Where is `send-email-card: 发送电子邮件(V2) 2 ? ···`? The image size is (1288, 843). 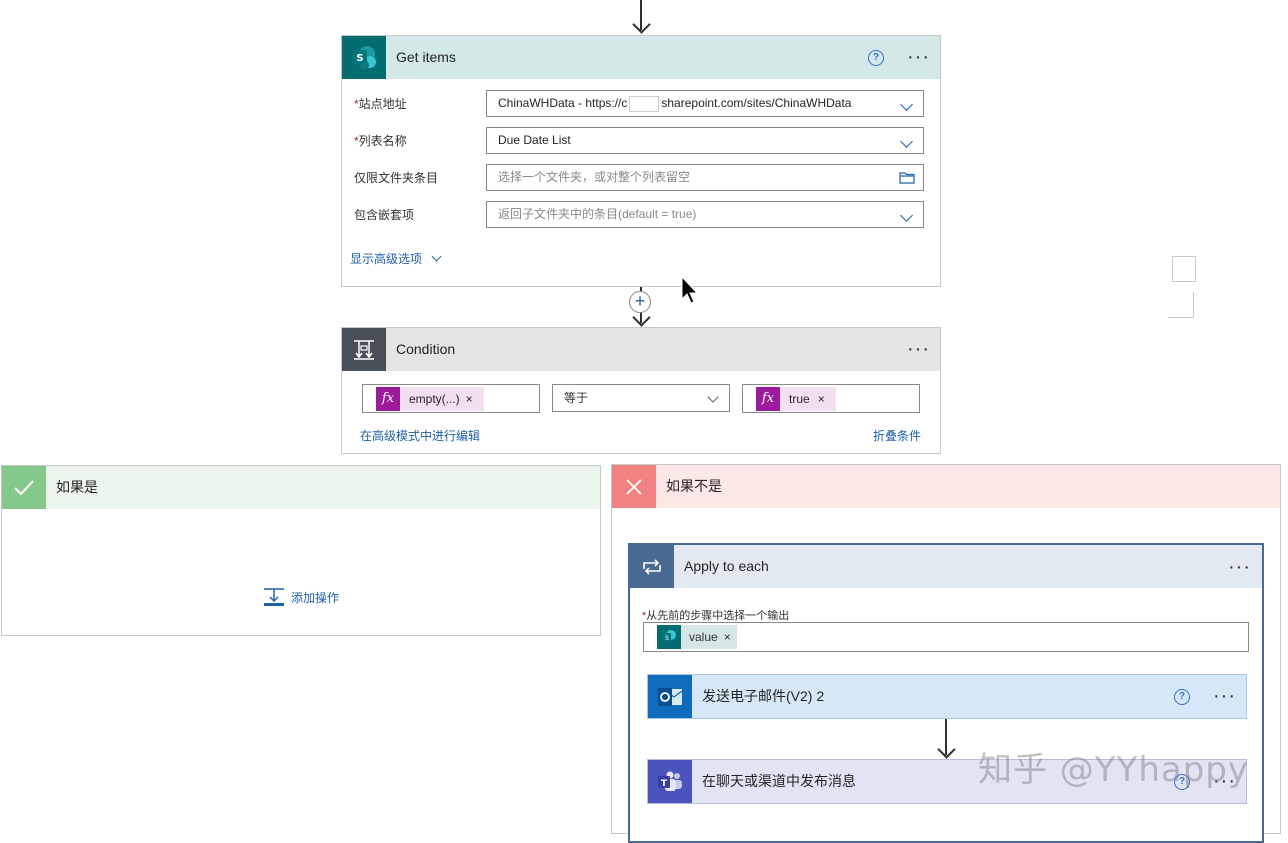
send-email-card: 发送电子邮件(V2) 2 ? ··· is located at coordinates (947, 696).